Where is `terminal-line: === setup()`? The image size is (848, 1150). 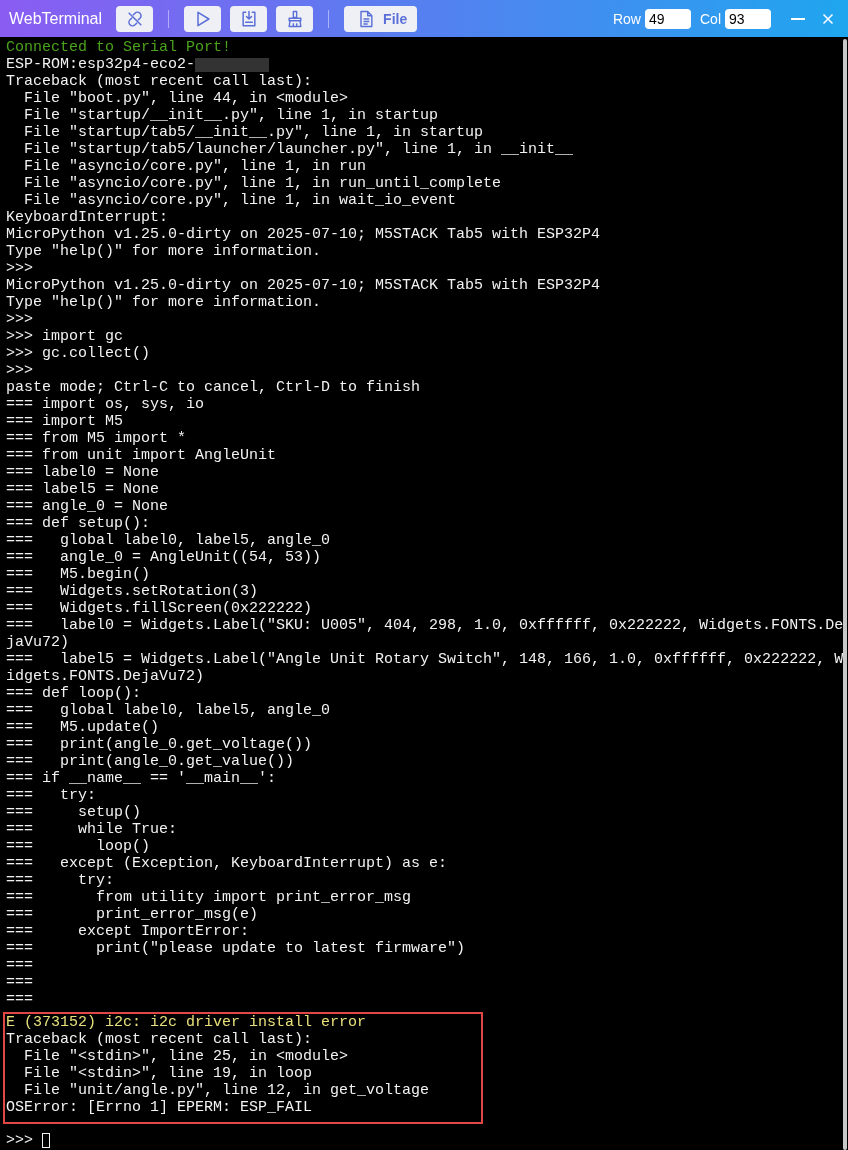 terminal-line: === setup() is located at coordinates (74, 812).